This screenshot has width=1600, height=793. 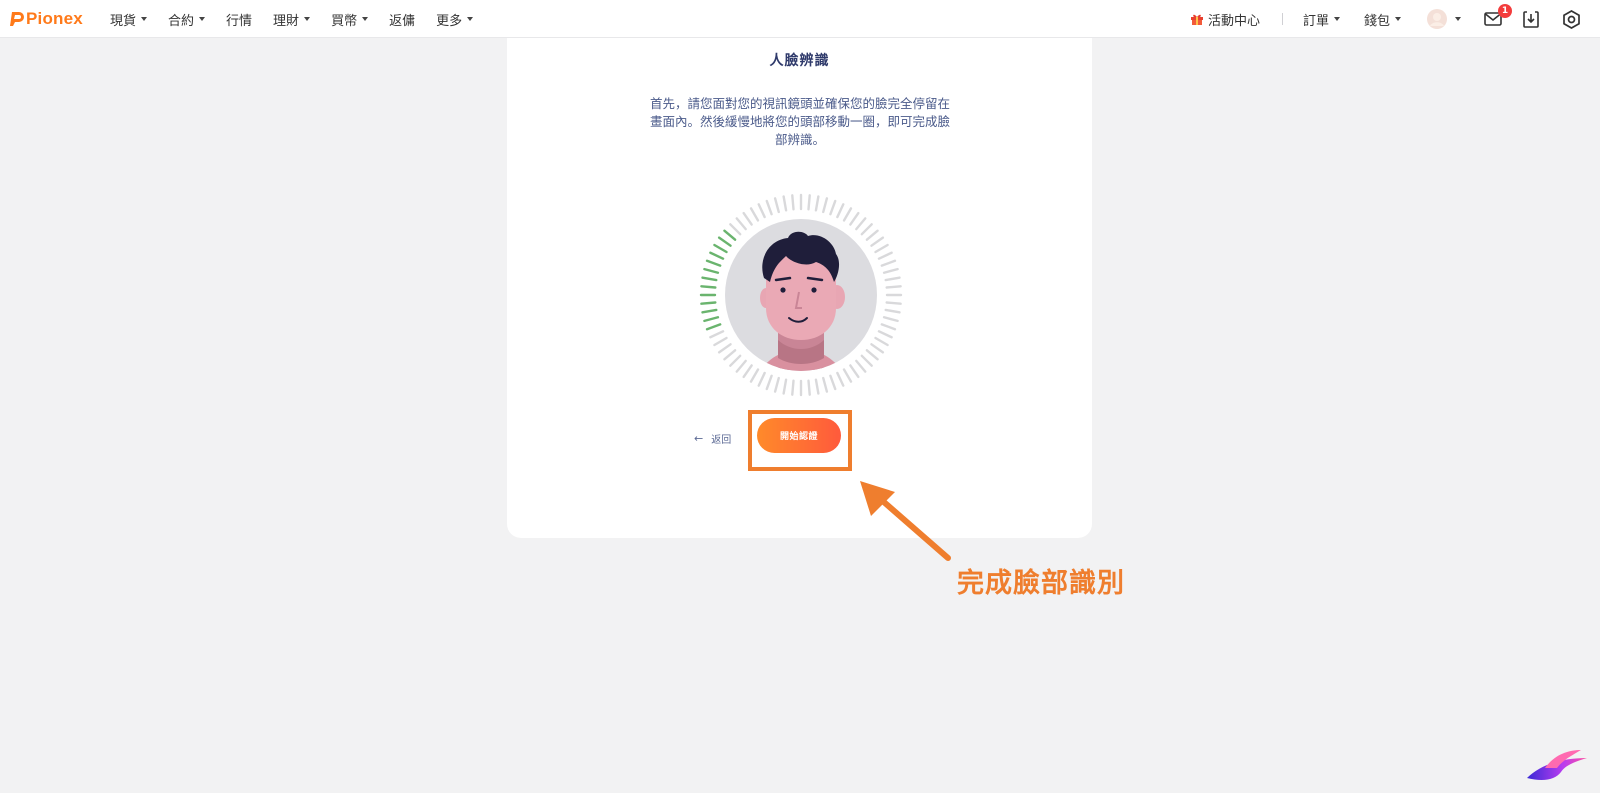 I want to click on bird-logo-icon, so click(x=1557, y=765).